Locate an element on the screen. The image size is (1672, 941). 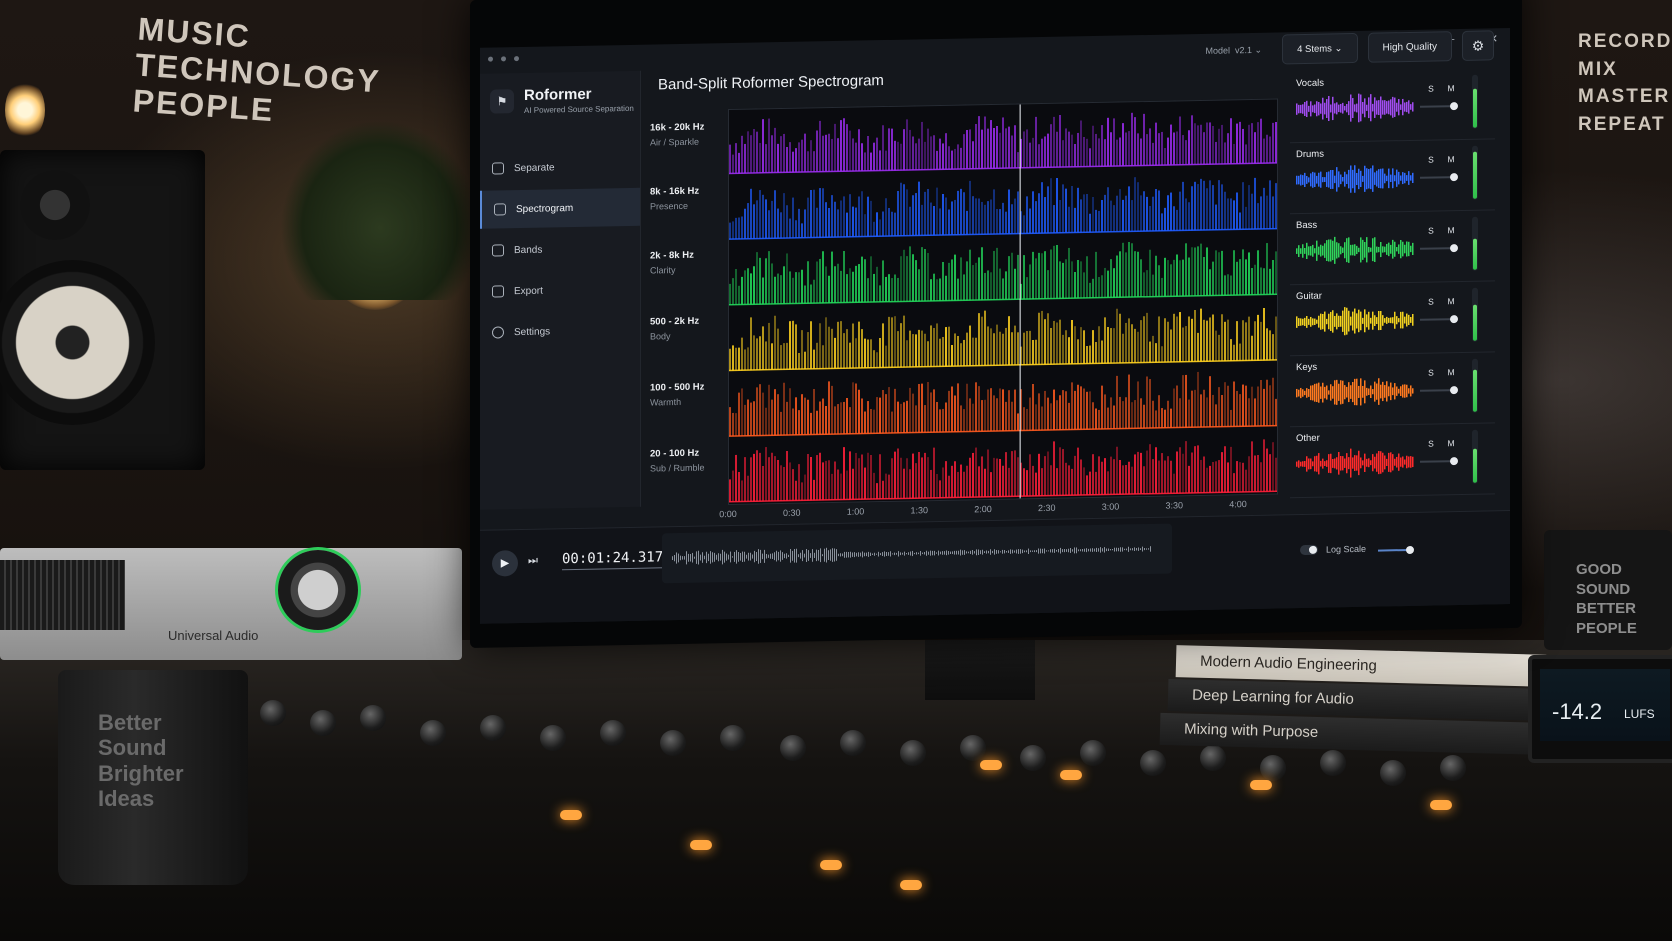
stem-name: Drums is located at coordinates (1310, 154).